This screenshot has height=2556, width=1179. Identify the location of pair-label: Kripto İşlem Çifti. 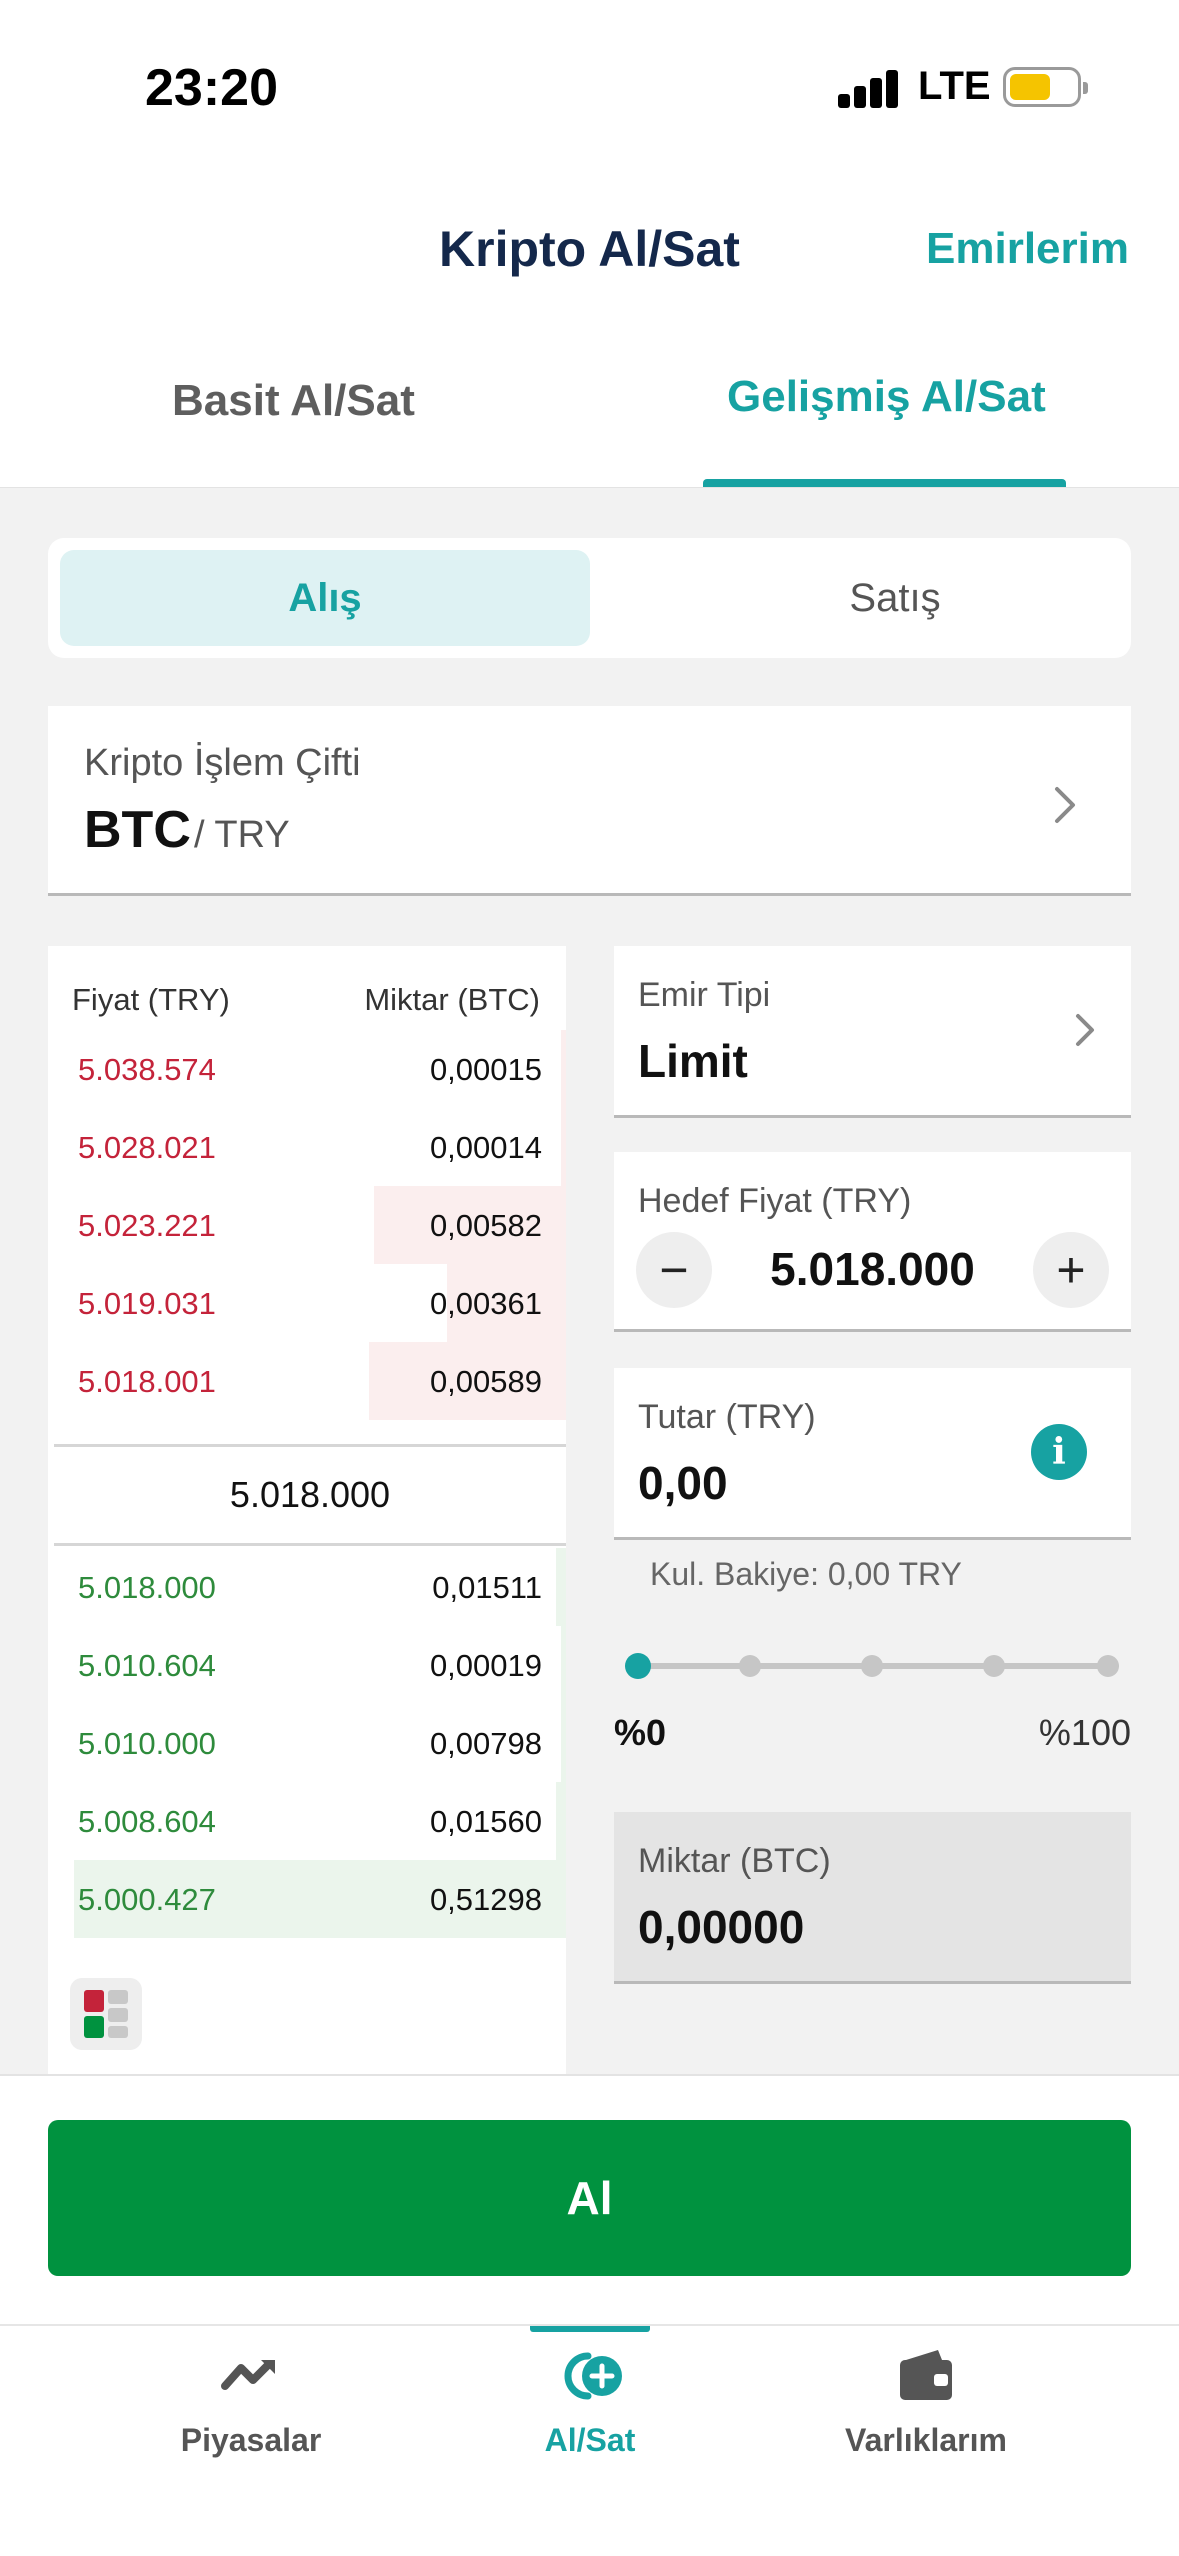
(222, 763).